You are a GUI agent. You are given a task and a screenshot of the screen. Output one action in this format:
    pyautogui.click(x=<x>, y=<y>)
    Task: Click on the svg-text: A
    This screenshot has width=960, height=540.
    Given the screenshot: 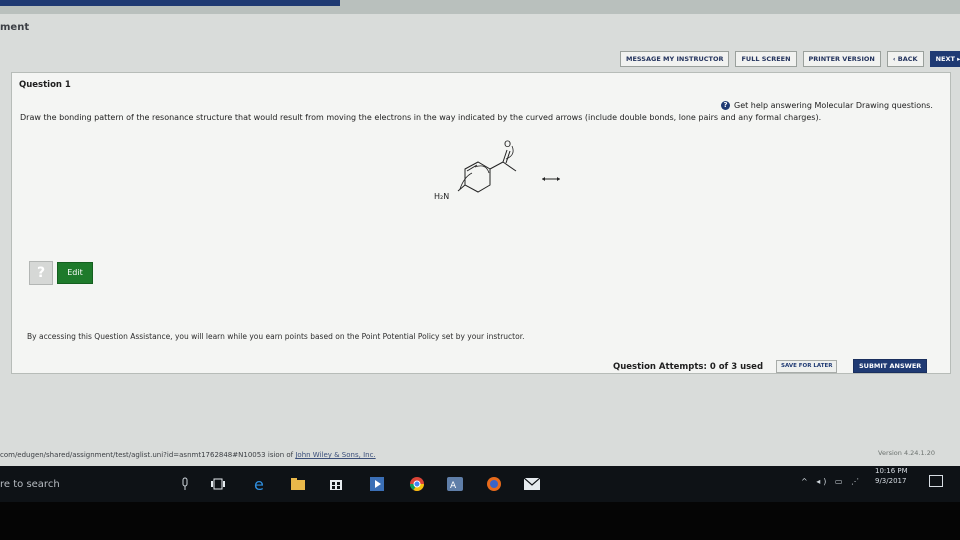 What is the action you would take?
    pyautogui.click(x=453, y=486)
    